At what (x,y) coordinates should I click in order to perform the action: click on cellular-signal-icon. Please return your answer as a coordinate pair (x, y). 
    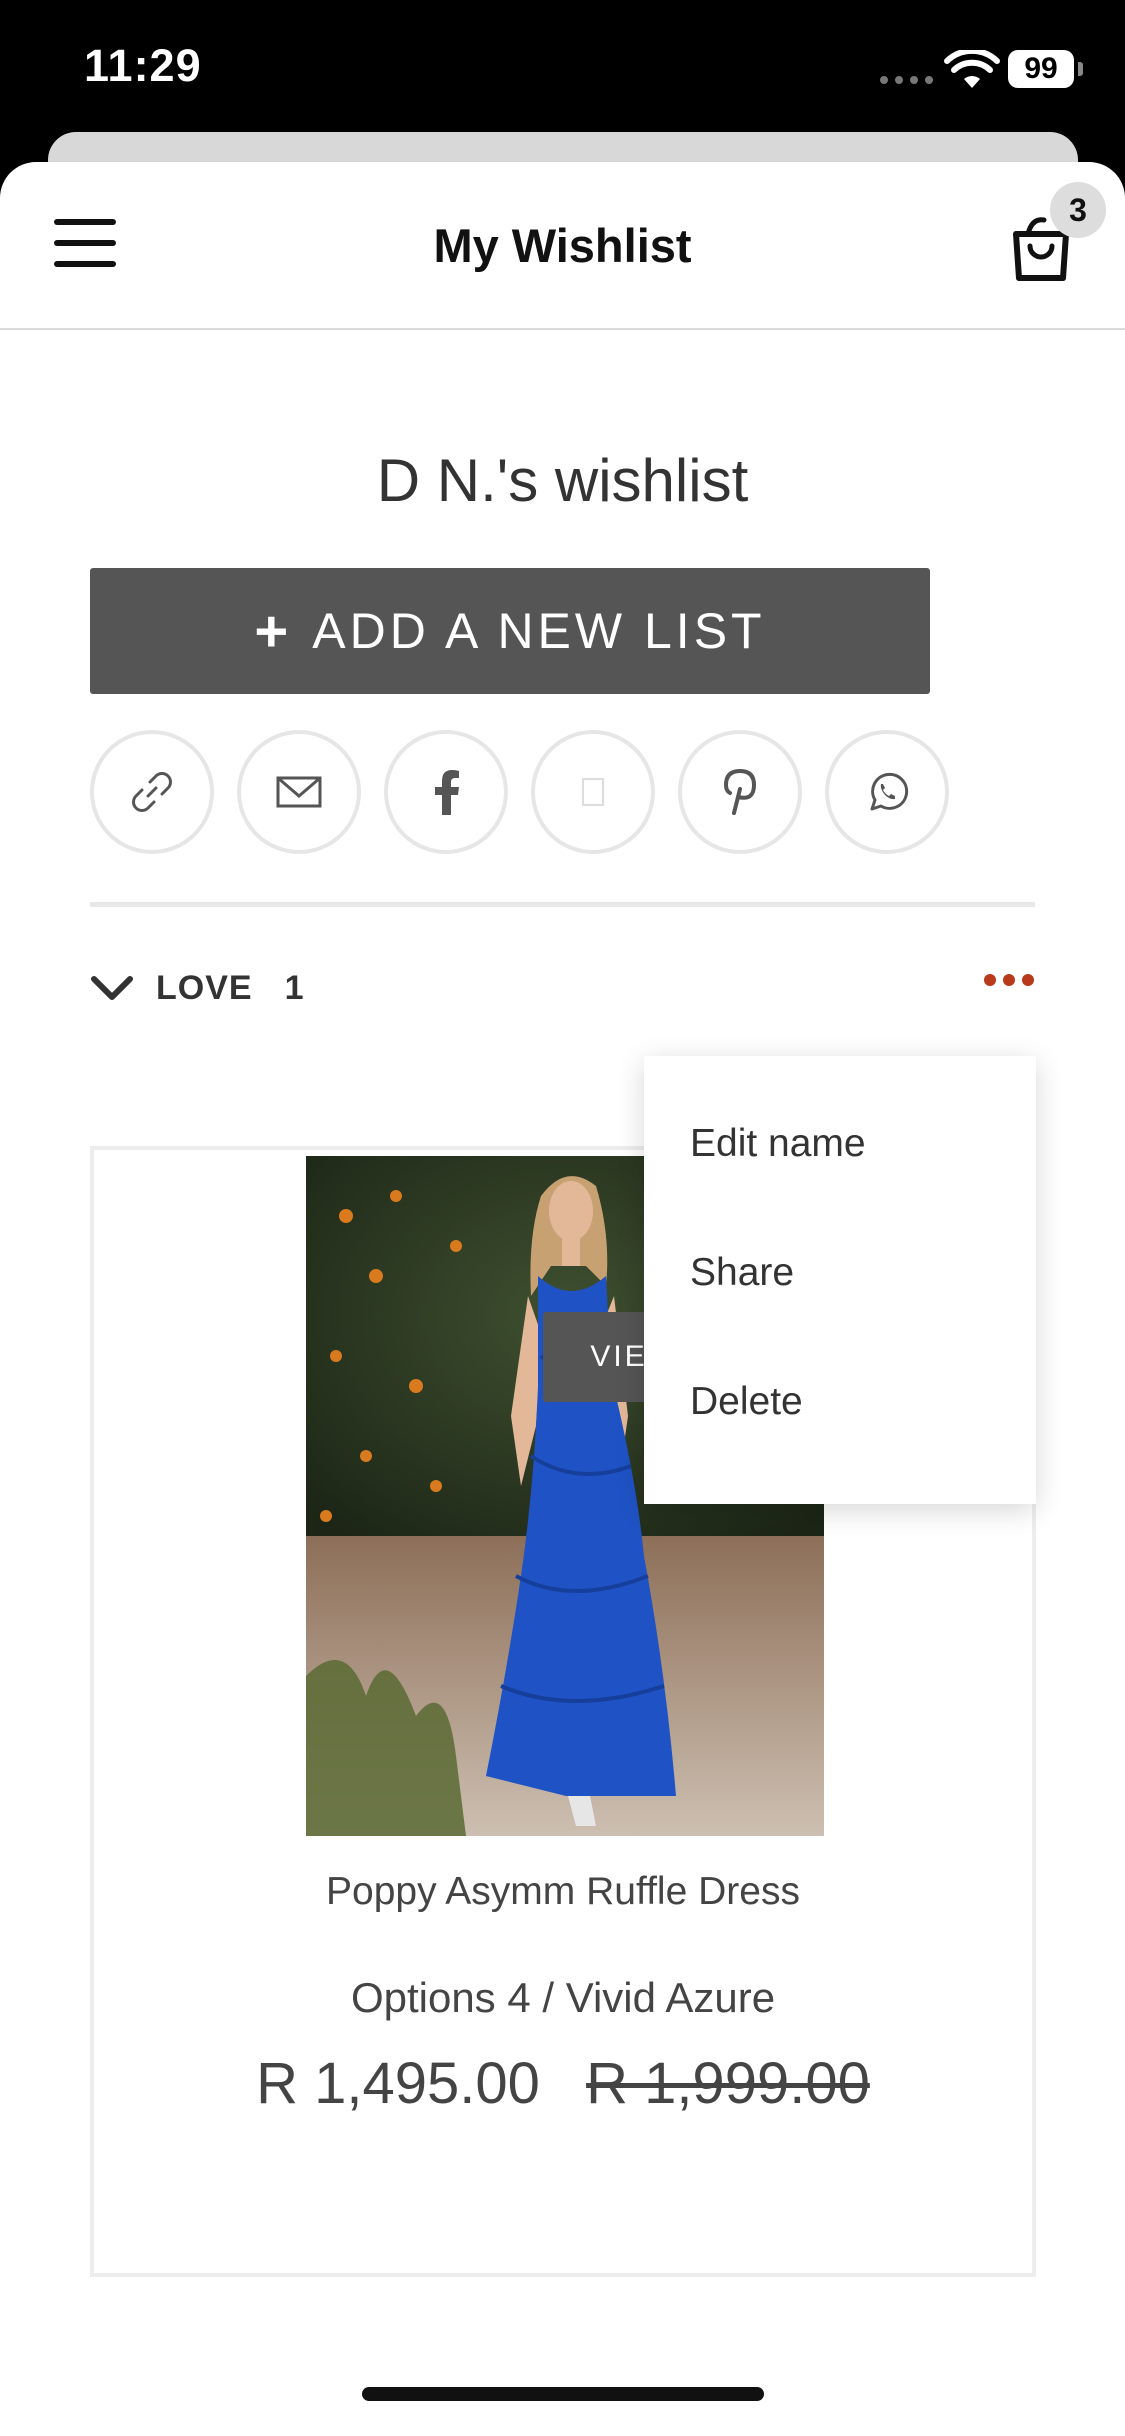
    Looking at the image, I should click on (906, 80).